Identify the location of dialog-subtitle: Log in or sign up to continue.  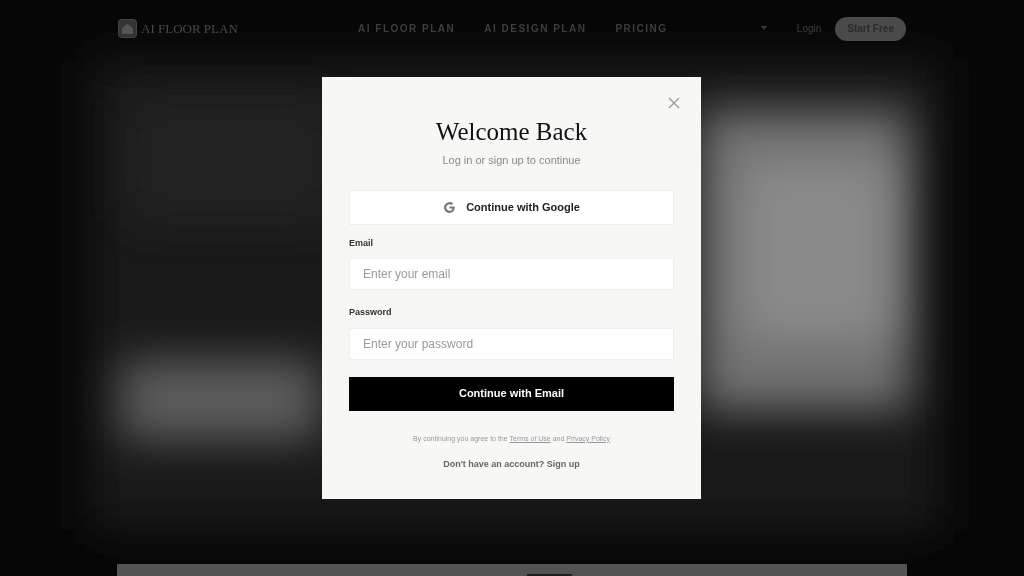
(511, 160).